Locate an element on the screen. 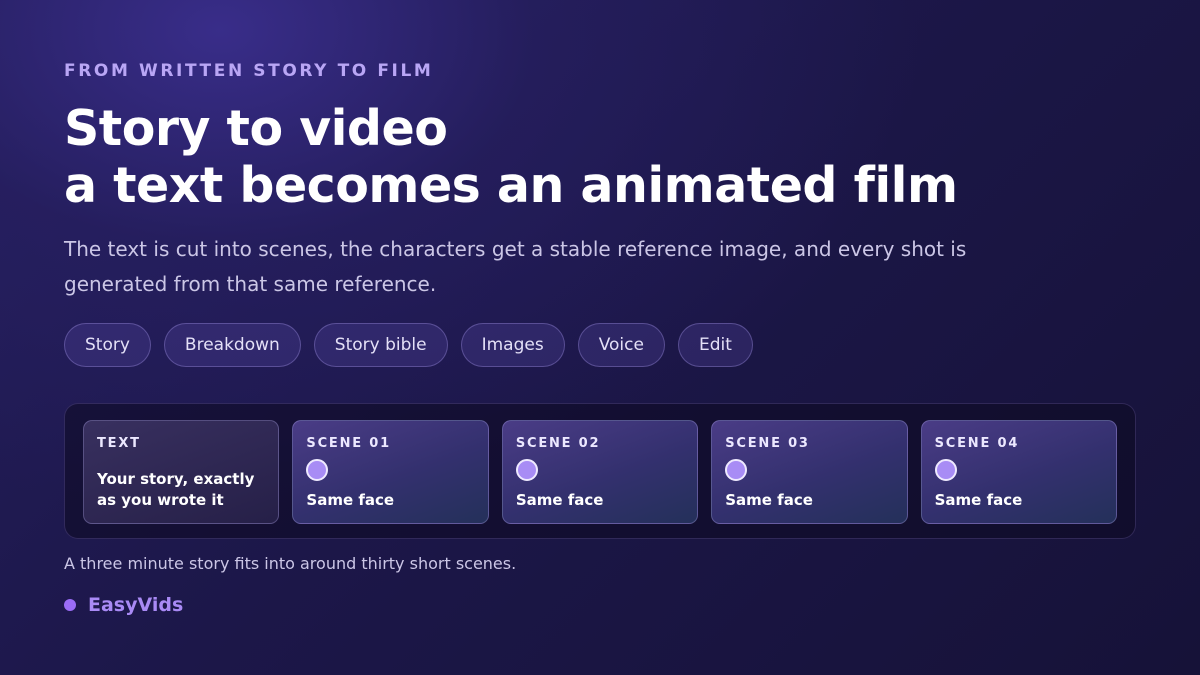  scene-card-label: SCENE 01 is located at coordinates (348, 443).